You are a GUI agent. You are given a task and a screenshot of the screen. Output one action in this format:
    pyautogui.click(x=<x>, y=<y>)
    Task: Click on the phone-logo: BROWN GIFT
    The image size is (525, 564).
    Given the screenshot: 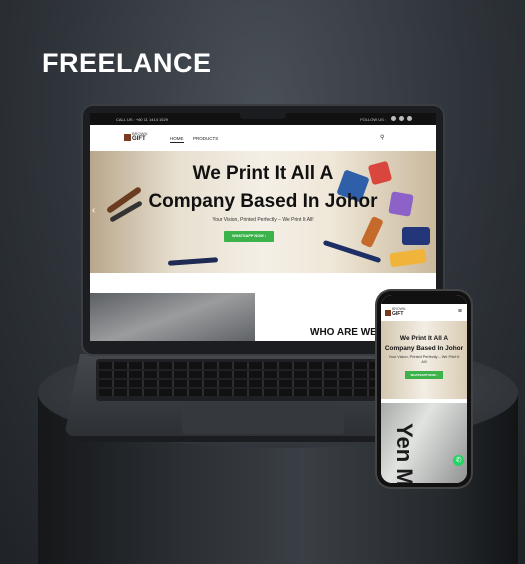 What is the action you would take?
    pyautogui.click(x=396, y=312)
    